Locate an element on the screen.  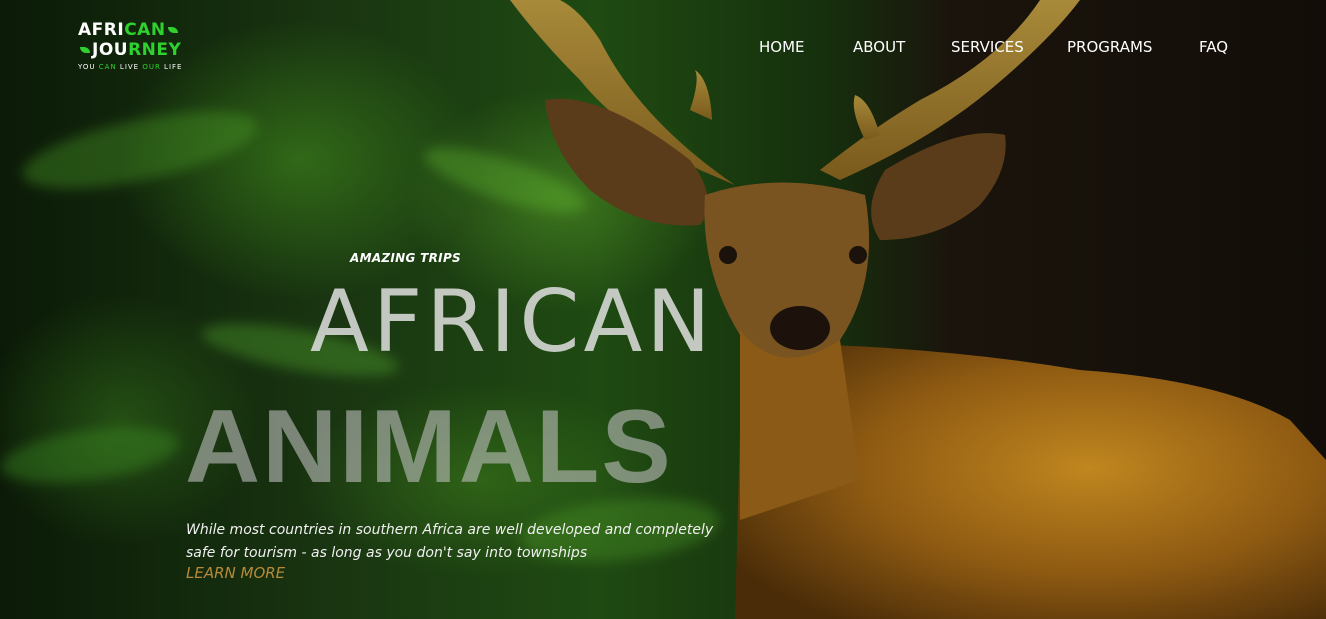
hero-eyebrow: AMAZING TRIPS is located at coordinates (405, 258).